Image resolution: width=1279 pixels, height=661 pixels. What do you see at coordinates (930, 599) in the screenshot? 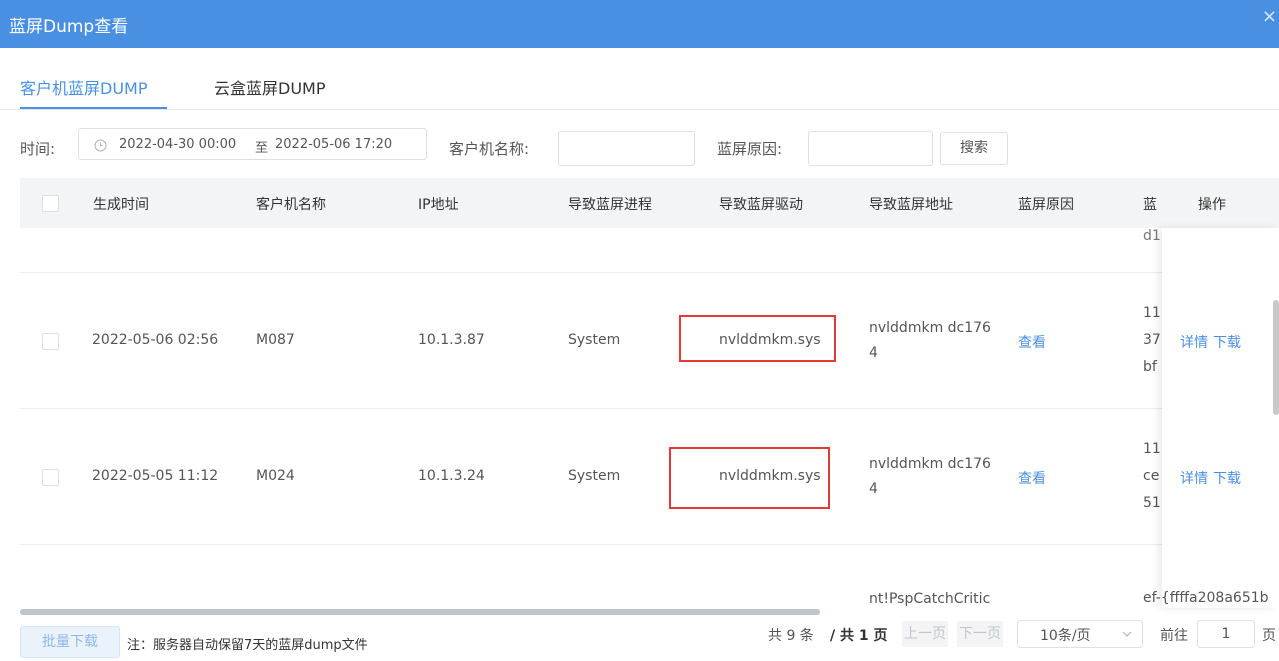
I see `cell-address: nt!PspCatchCritic` at bounding box center [930, 599].